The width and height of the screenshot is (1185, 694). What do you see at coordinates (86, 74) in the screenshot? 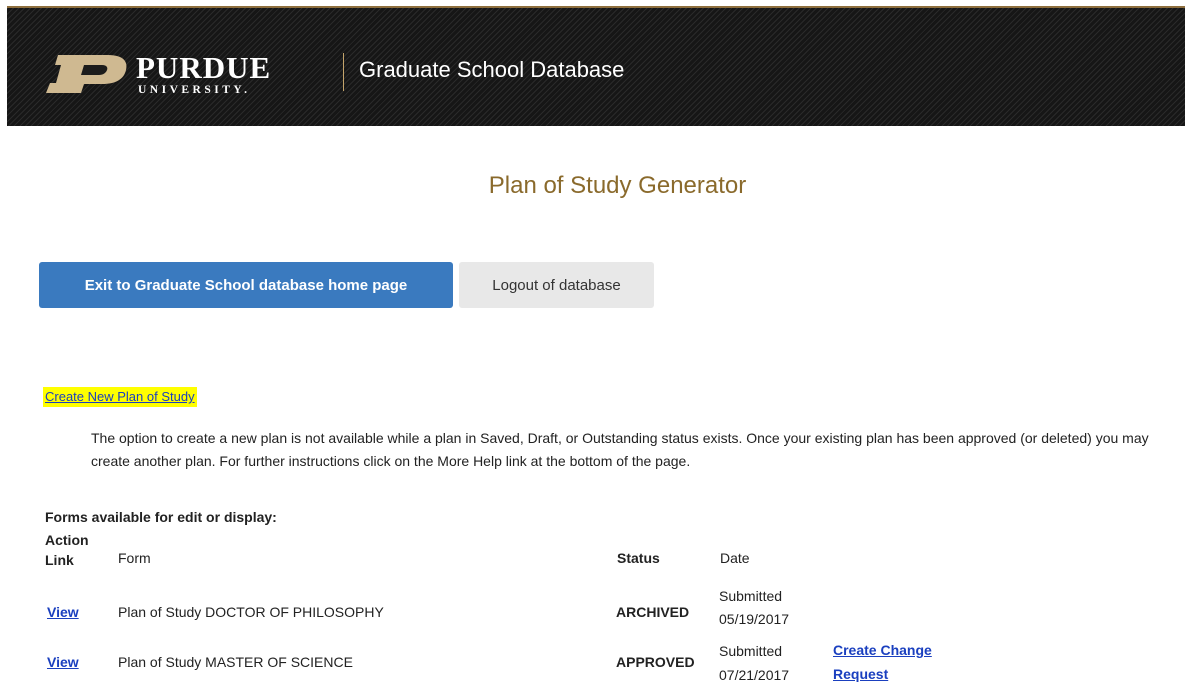
I see `purdue-p-logo-icon` at bounding box center [86, 74].